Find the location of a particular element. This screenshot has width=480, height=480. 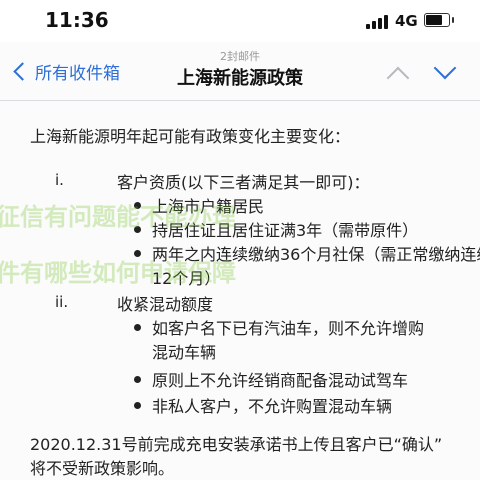

intro-text: 上海新能源明年起可能有政策变化主要变化： is located at coordinates (190, 136).